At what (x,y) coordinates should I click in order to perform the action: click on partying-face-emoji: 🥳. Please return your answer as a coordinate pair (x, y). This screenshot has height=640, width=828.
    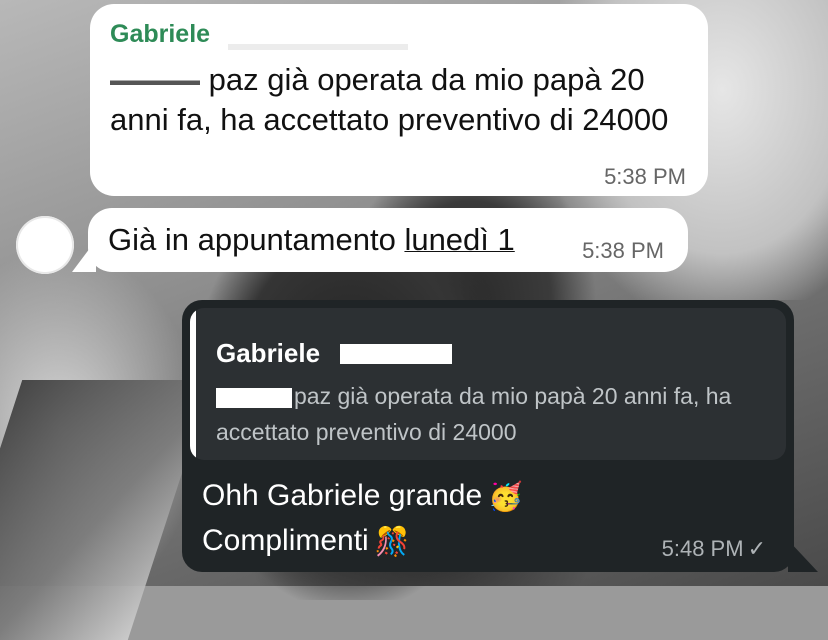
    Looking at the image, I should click on (506, 497).